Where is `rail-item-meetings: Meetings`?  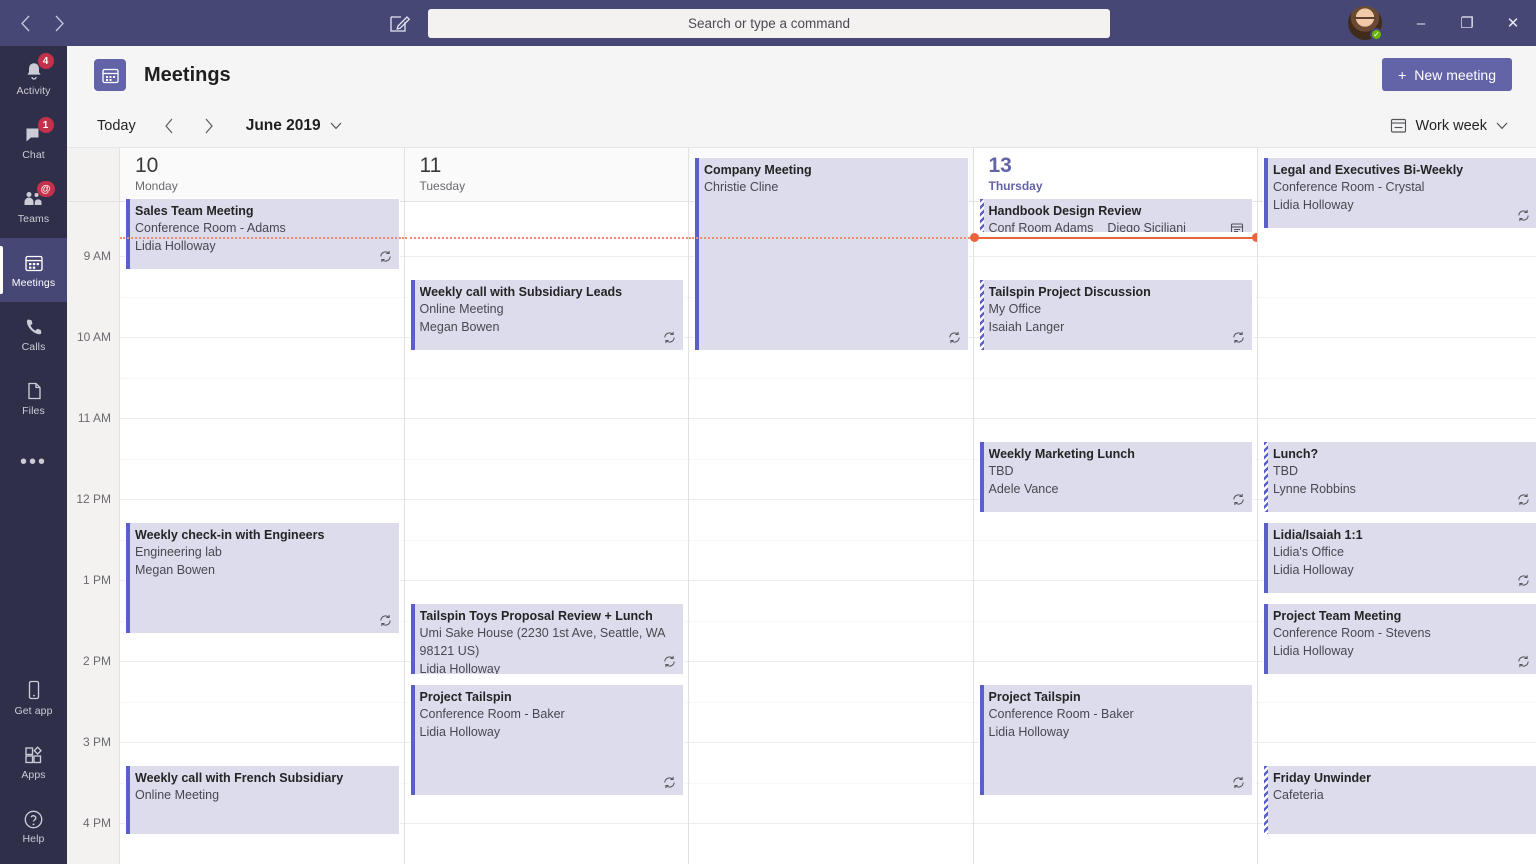
rail-item-meetings: Meetings is located at coordinates (33, 270).